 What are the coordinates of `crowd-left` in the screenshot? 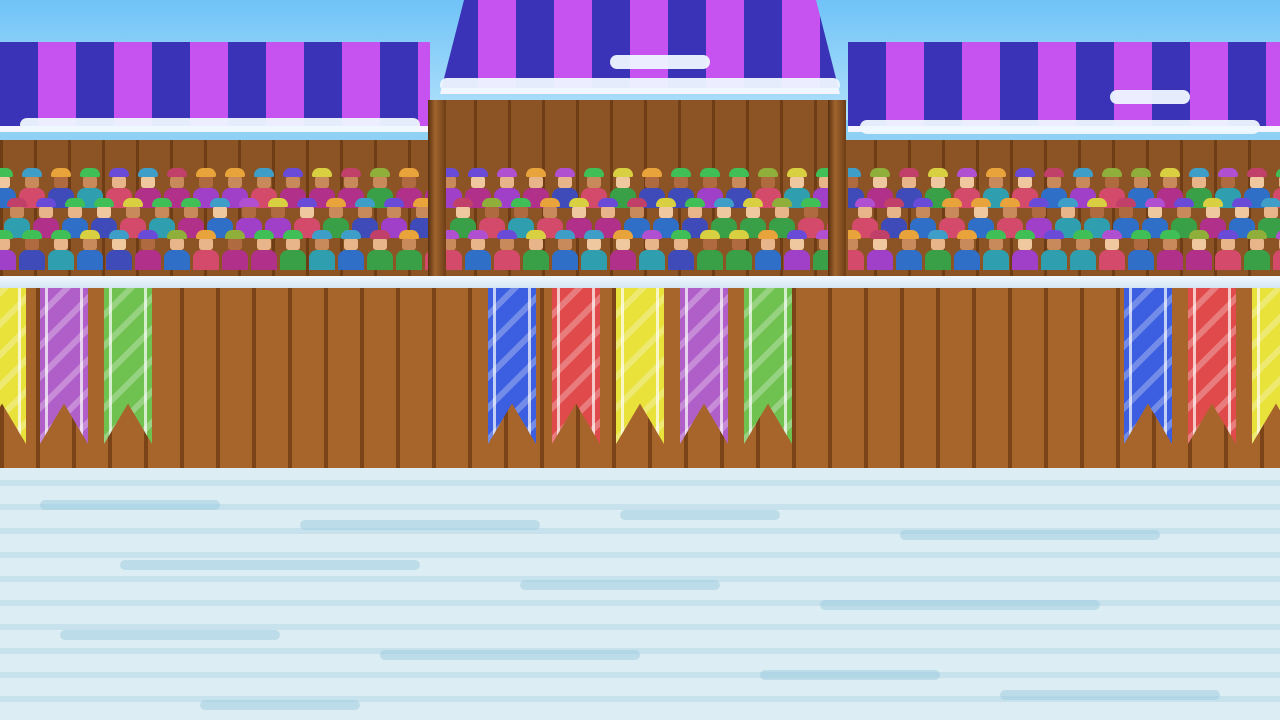 It's located at (214, 218).